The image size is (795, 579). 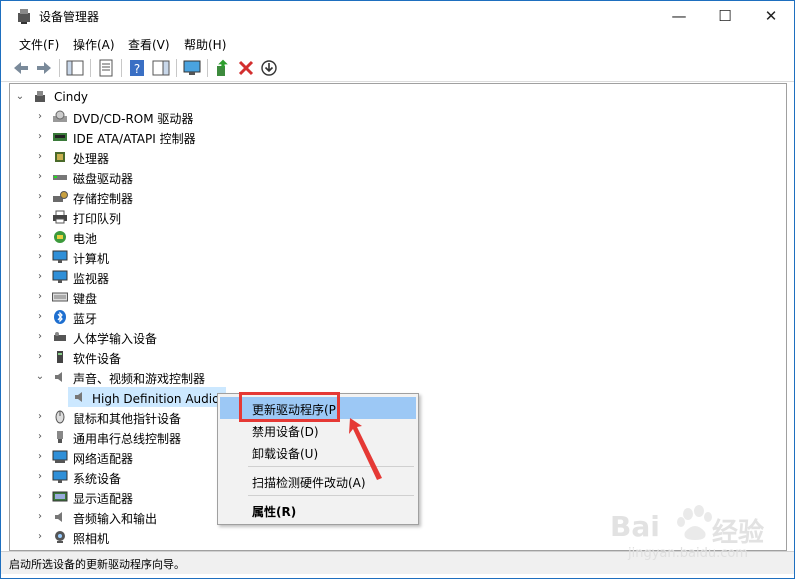 I want to click on annotation-highlight-box, so click(x=289, y=407).